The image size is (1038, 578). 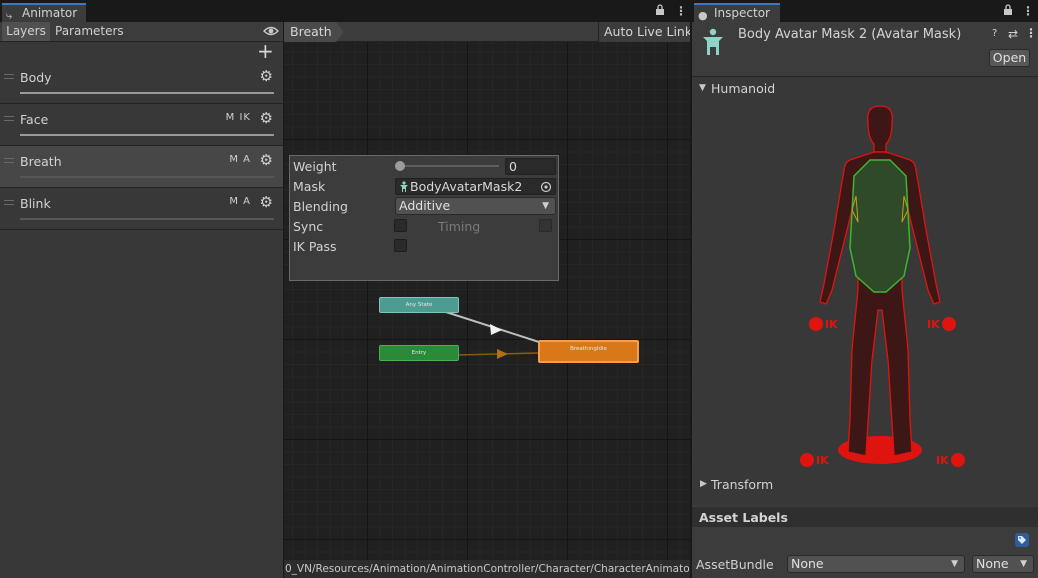 I want to click on layer-name: Breath, so click(x=41, y=161).